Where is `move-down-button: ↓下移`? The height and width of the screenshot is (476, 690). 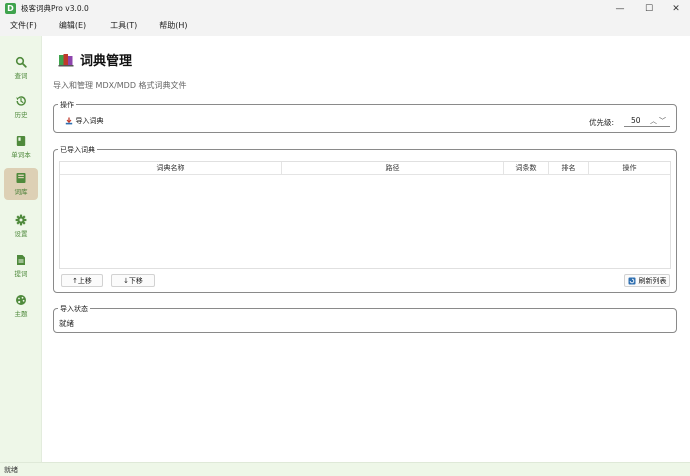
move-down-button: ↓下移 is located at coordinates (133, 280).